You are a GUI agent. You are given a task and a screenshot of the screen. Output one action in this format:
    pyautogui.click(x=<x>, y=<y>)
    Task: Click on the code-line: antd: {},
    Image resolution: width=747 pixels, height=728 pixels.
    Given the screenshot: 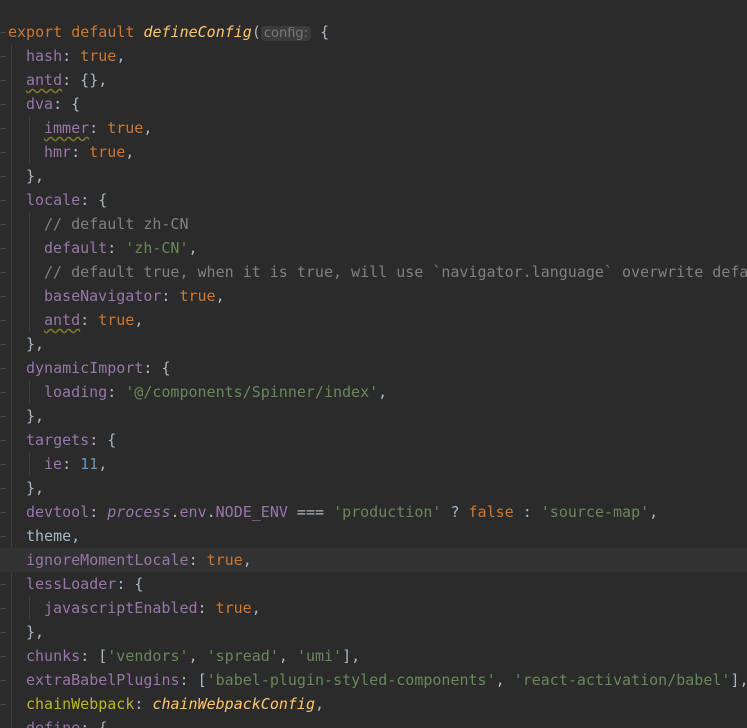 What is the action you would take?
    pyautogui.click(x=373, y=80)
    